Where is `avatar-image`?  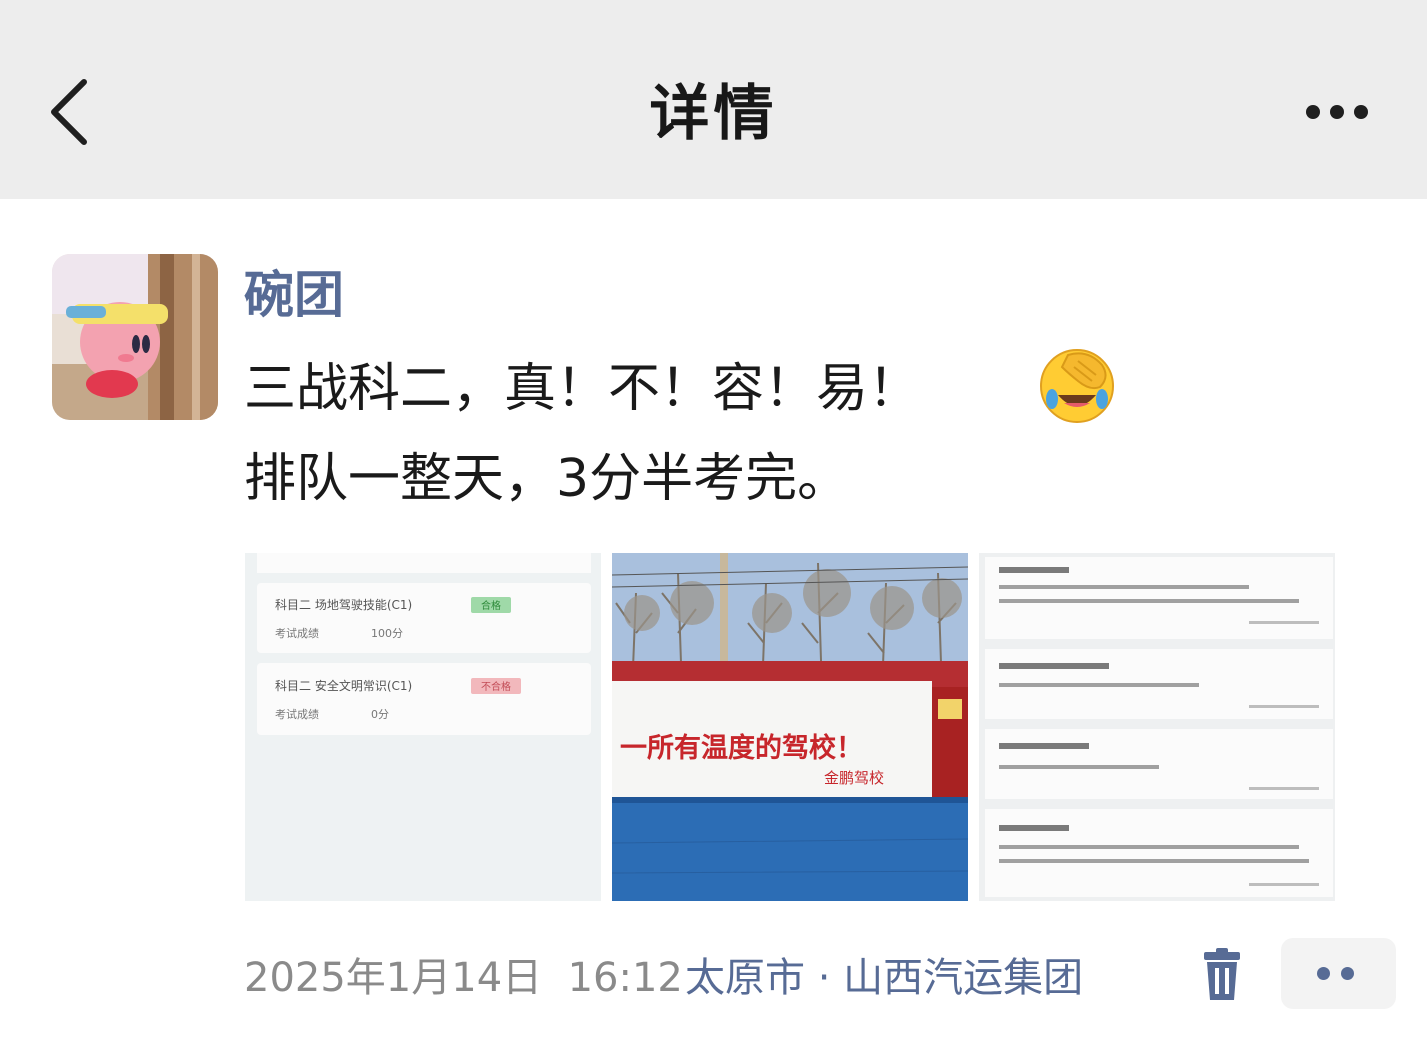 avatar-image is located at coordinates (135, 337).